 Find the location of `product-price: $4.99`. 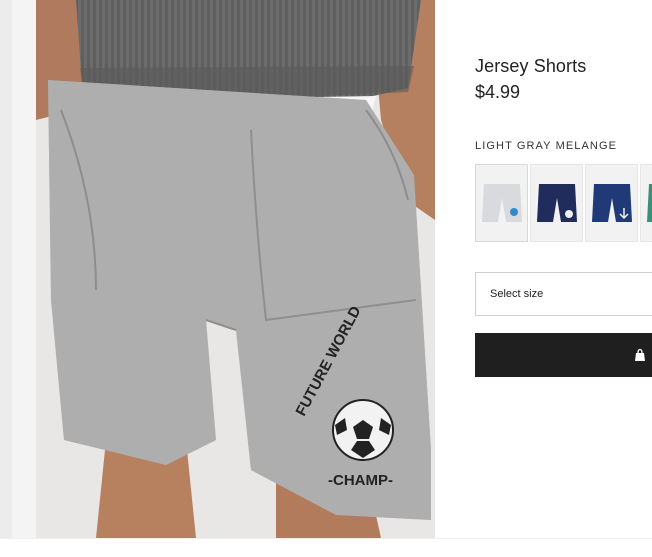

product-price: $4.99 is located at coordinates (497, 92).